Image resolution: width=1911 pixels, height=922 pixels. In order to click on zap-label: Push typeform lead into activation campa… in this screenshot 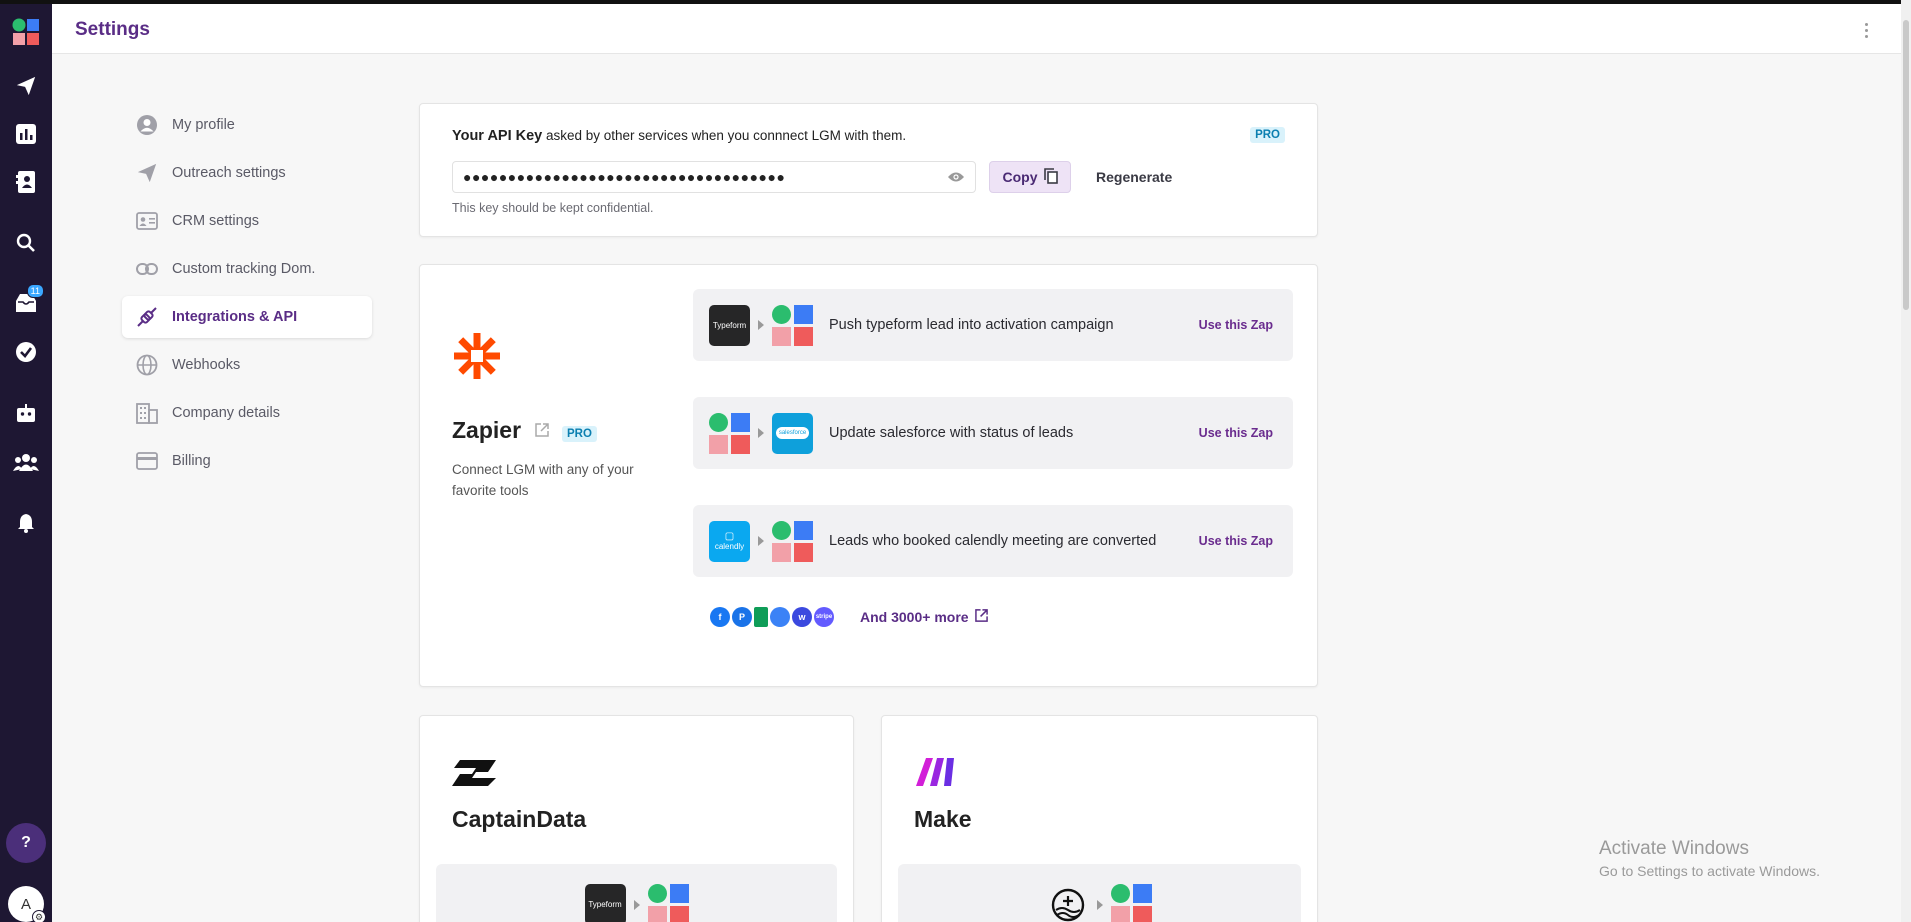, I will do `click(971, 325)`.